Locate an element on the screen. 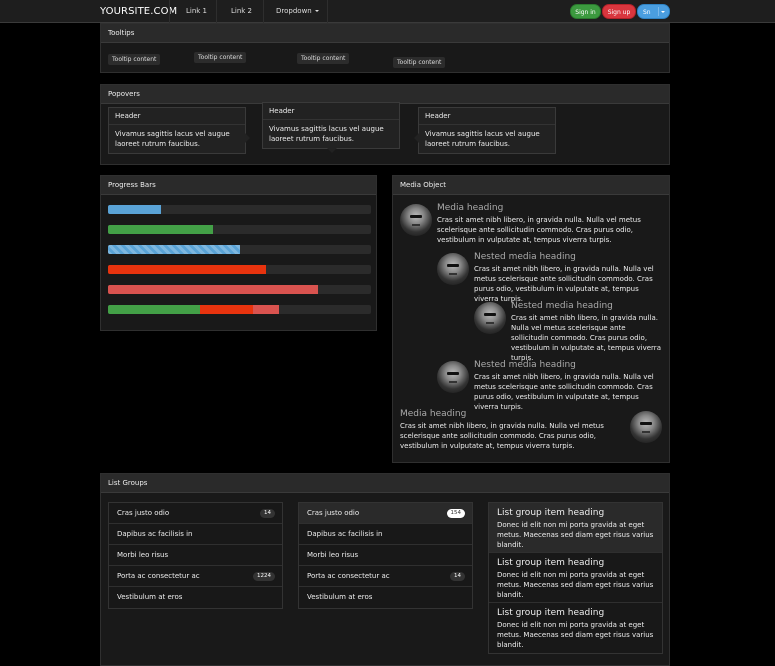 The width and height of the screenshot is (775, 666). list-item-label: Cras justo odio is located at coordinates (143, 513).